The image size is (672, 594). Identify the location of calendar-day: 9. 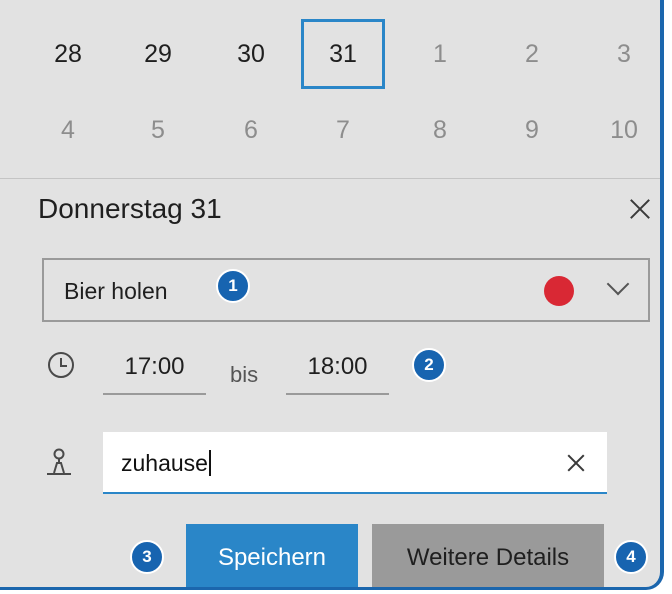
(532, 130).